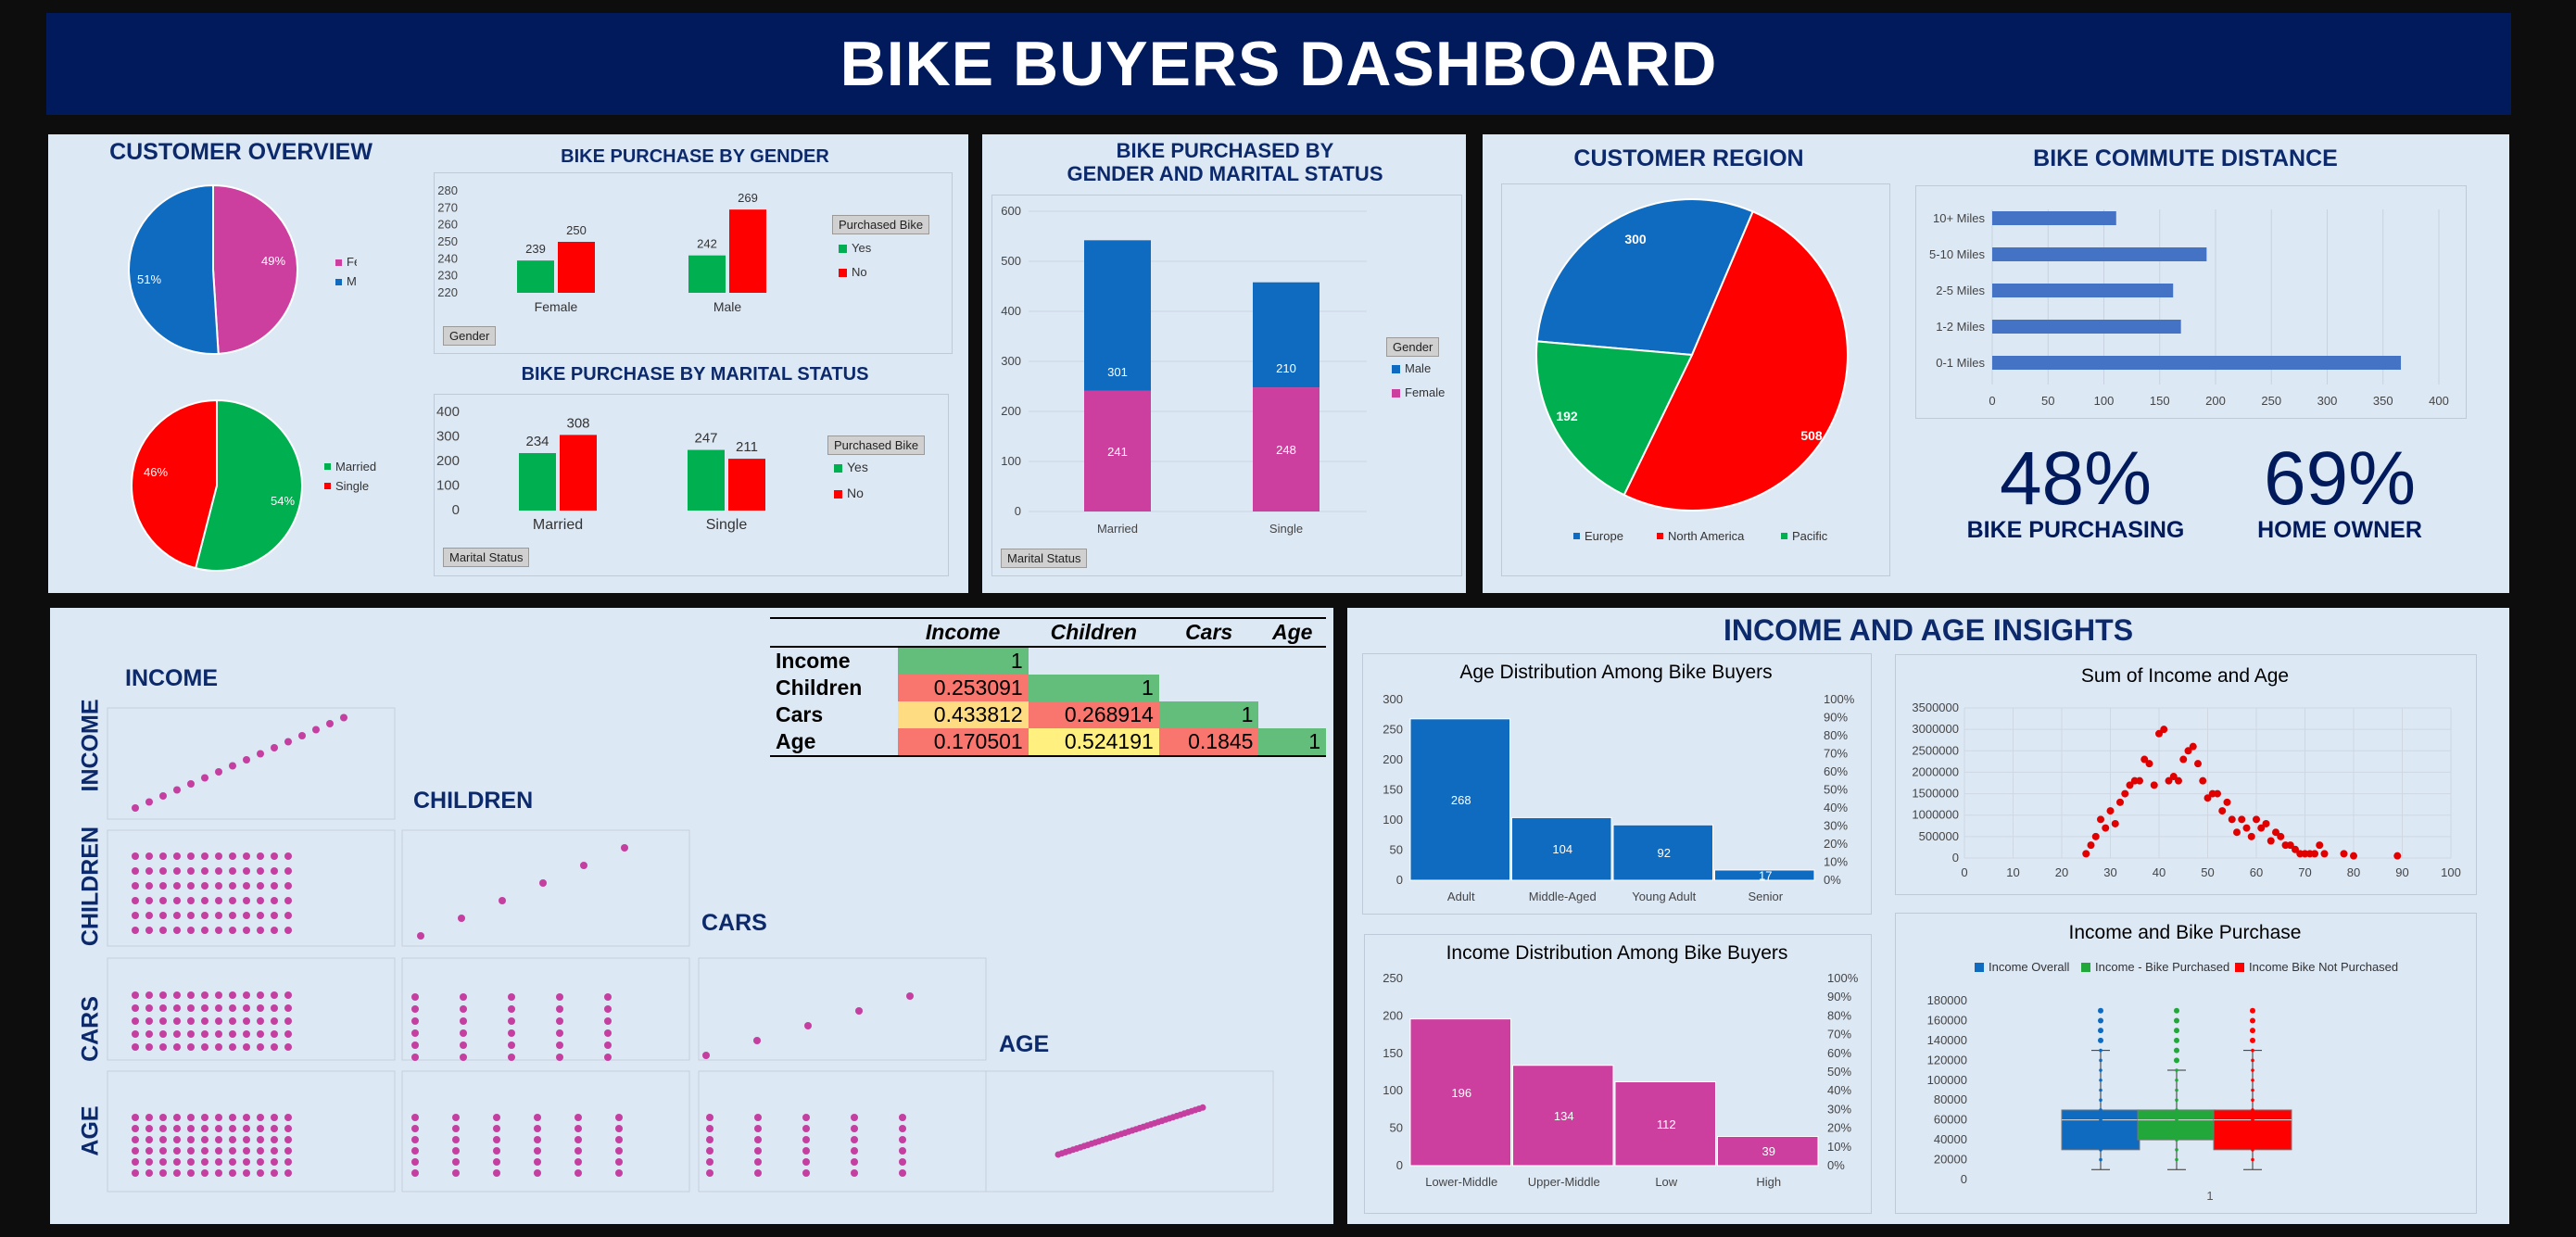 This screenshot has height=1237, width=2576. What do you see at coordinates (2402, 872) in the screenshot?
I see `x-tick-label: 90` at bounding box center [2402, 872].